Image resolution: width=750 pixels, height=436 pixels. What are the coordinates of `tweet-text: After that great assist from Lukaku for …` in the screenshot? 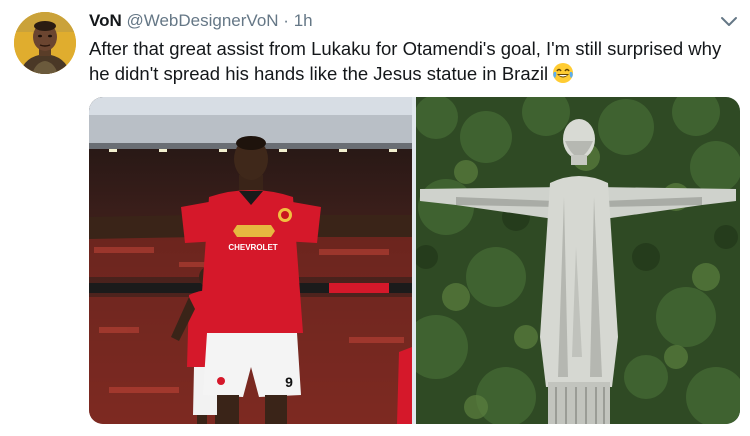 It's located at (414, 61).